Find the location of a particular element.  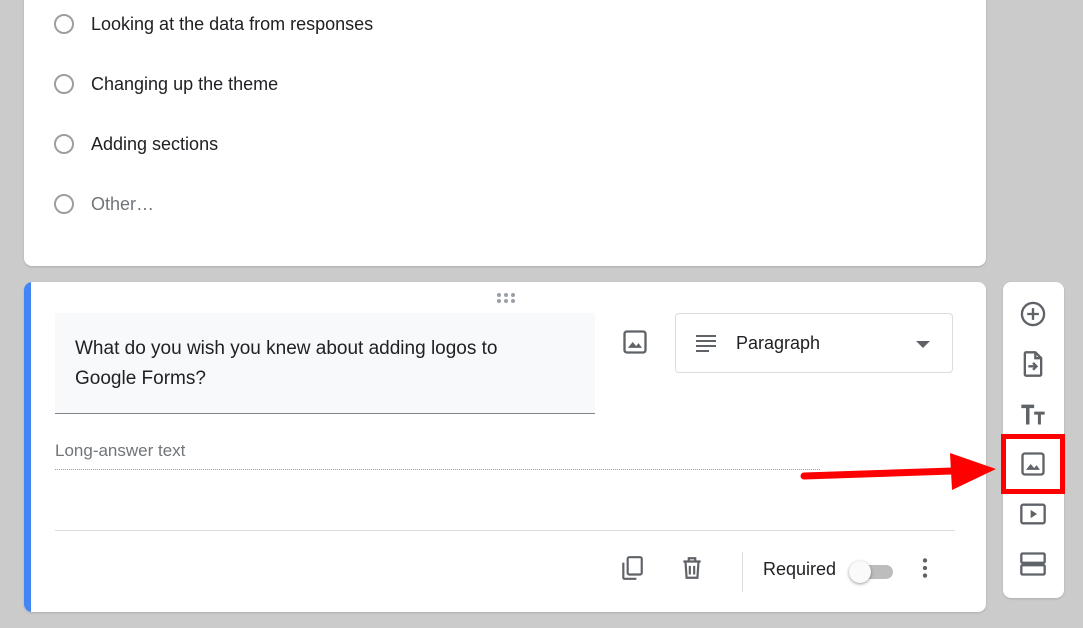

add-title-icon is located at coordinates (1033, 414).